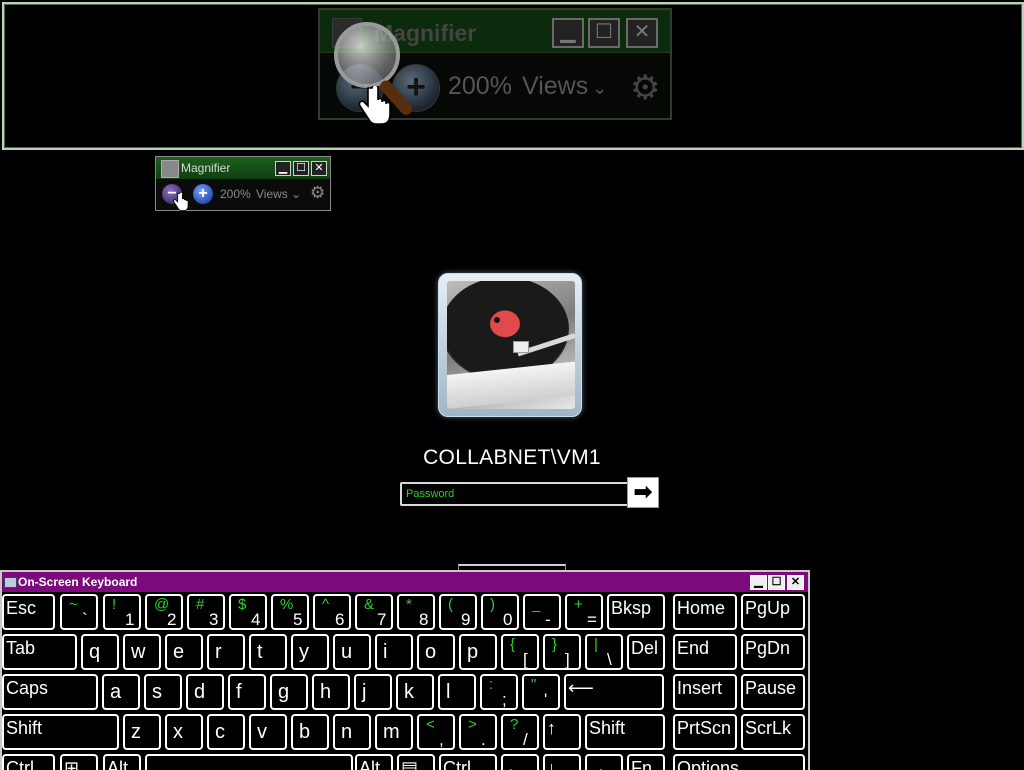 This screenshot has height=770, width=1024. What do you see at coordinates (142, 732) in the screenshot?
I see `key: z` at bounding box center [142, 732].